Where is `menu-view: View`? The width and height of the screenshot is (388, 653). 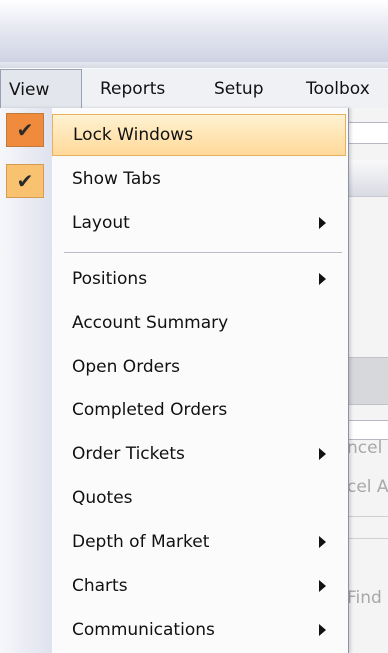 menu-view: View is located at coordinates (41, 89).